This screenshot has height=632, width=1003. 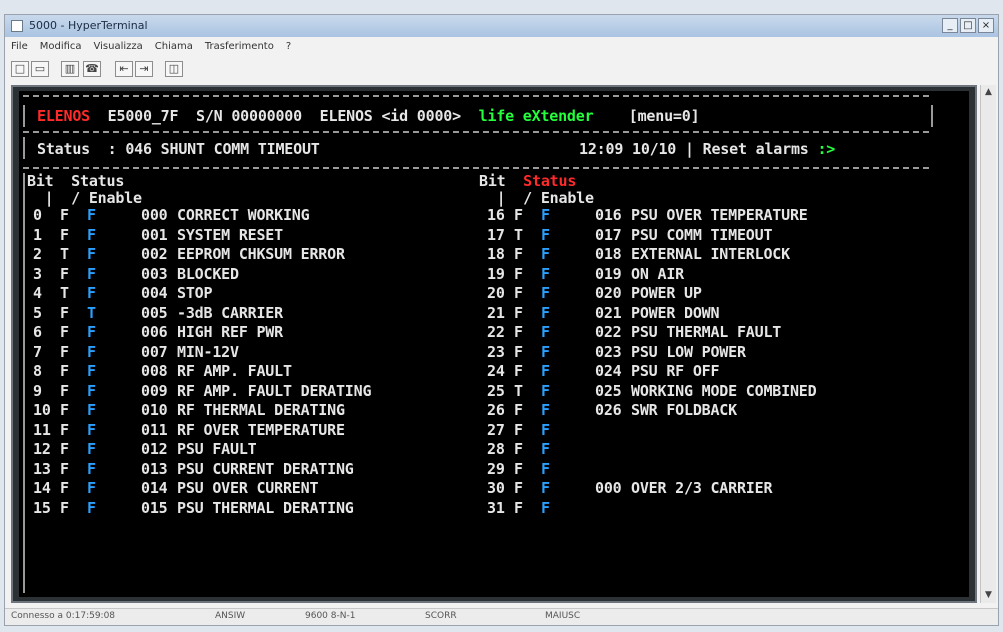 I want to click on disconnect-icon: ▥, so click(x=70, y=69).